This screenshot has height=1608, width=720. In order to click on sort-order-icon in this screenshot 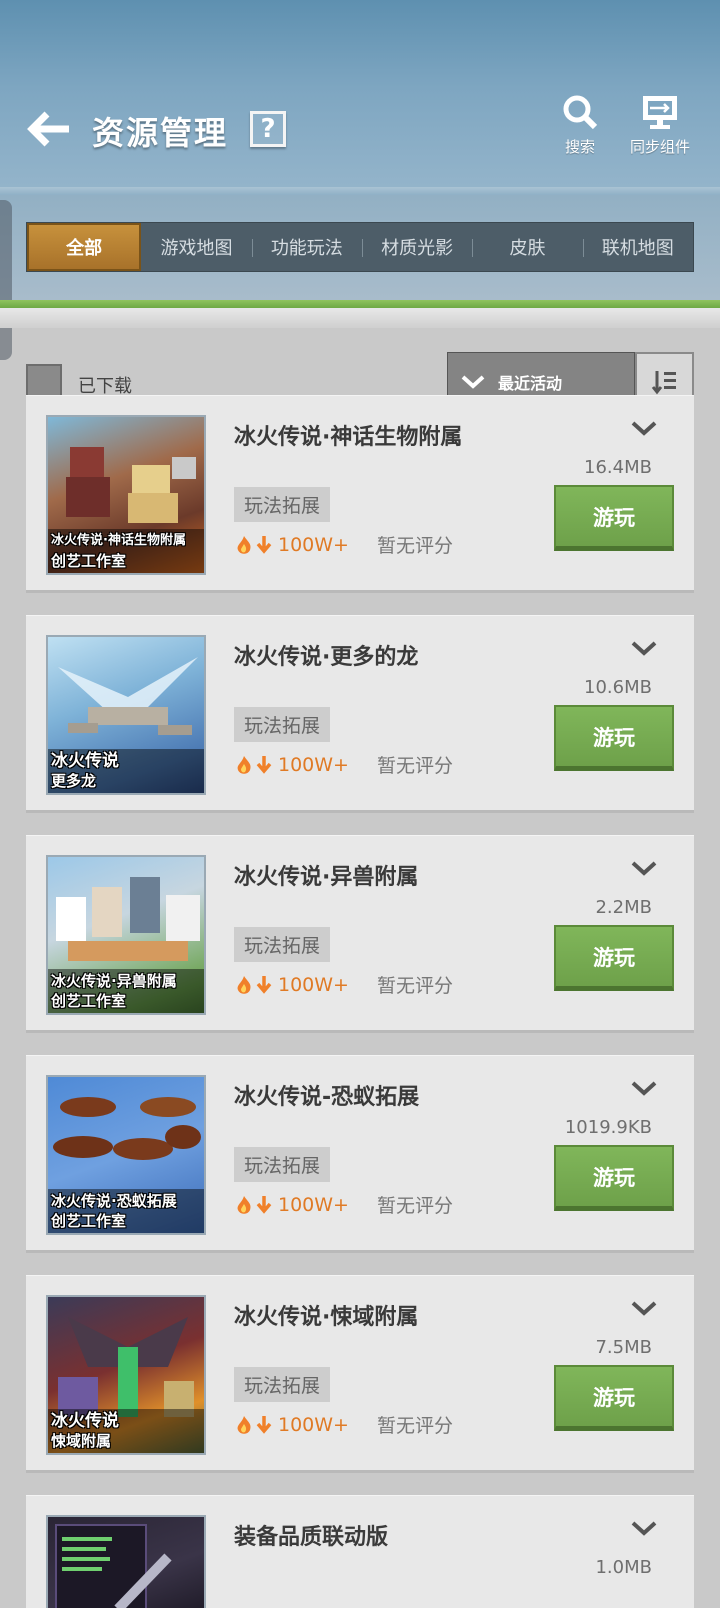, I will do `click(663, 383)`.